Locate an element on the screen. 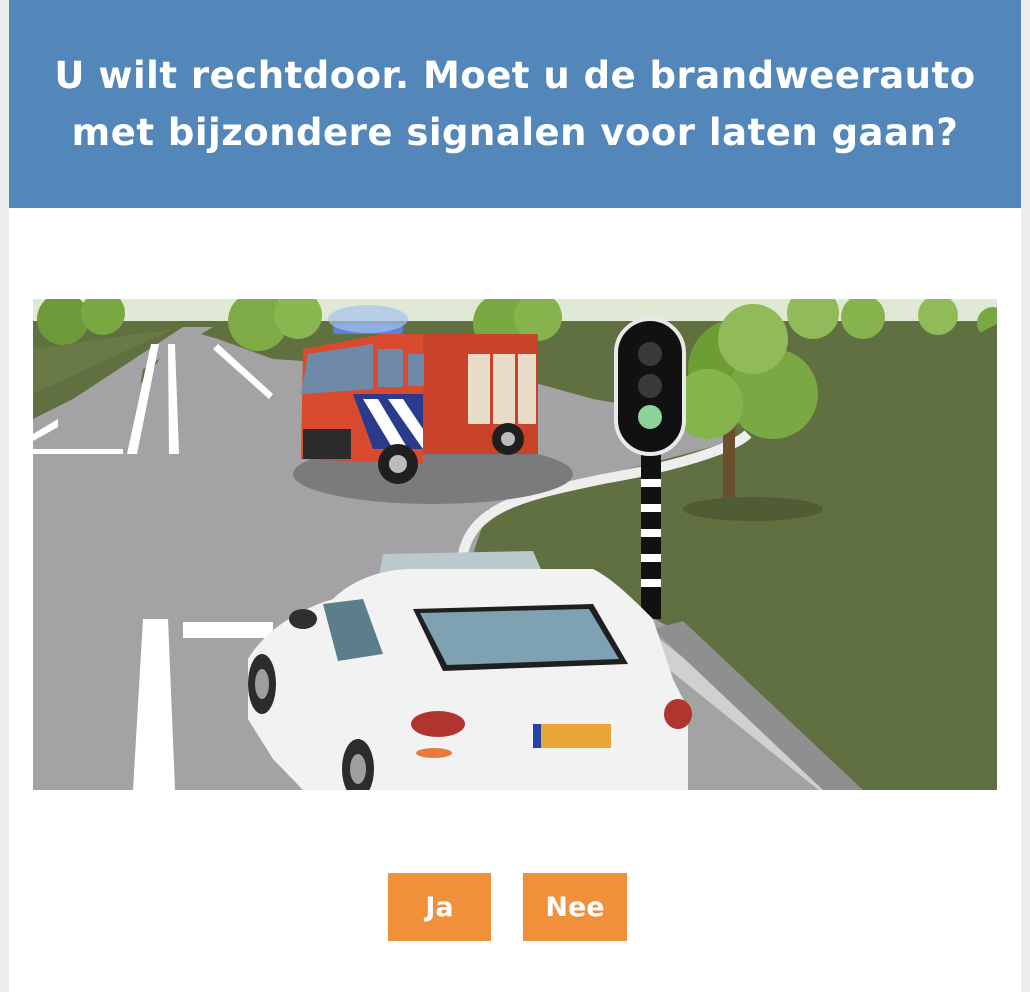 Image resolution: width=1030 pixels, height=992 pixels. answer-yes-button: Ja is located at coordinates (439, 907).